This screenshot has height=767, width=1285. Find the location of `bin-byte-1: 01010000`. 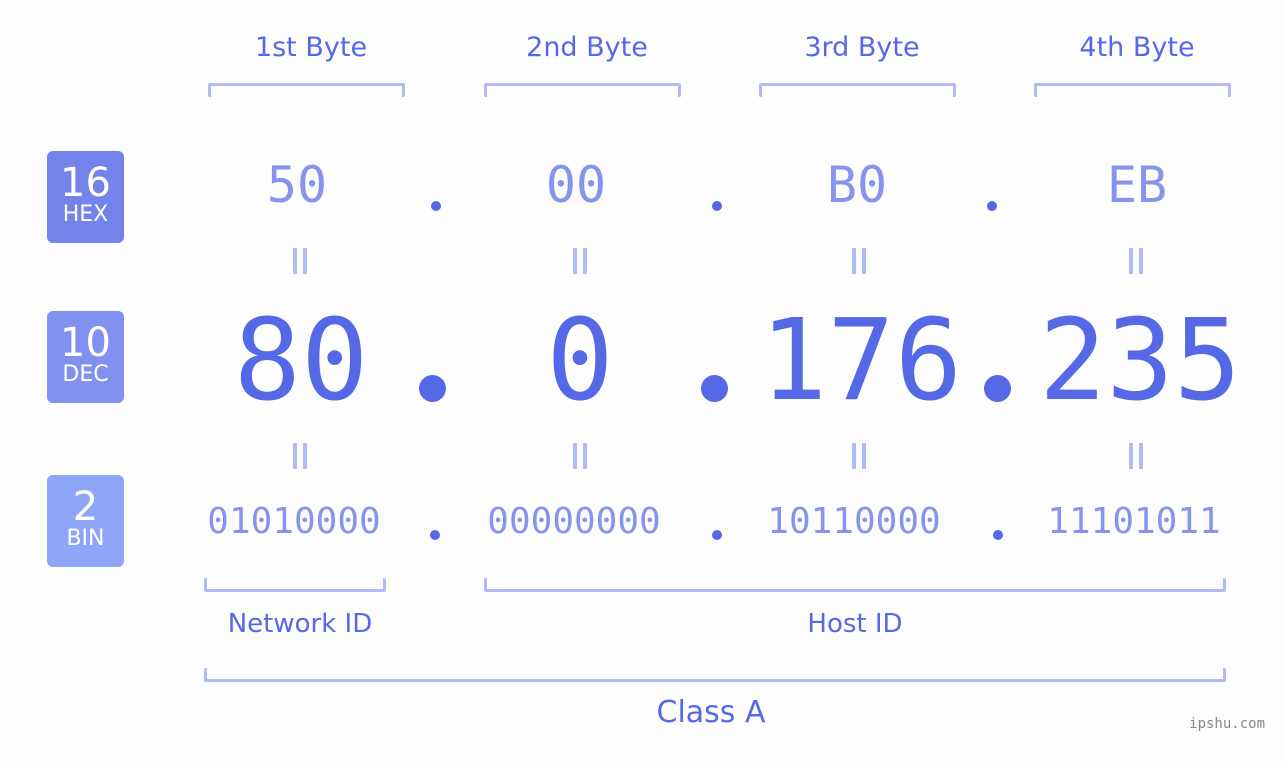

bin-byte-1: 01010000 is located at coordinates (294, 521).